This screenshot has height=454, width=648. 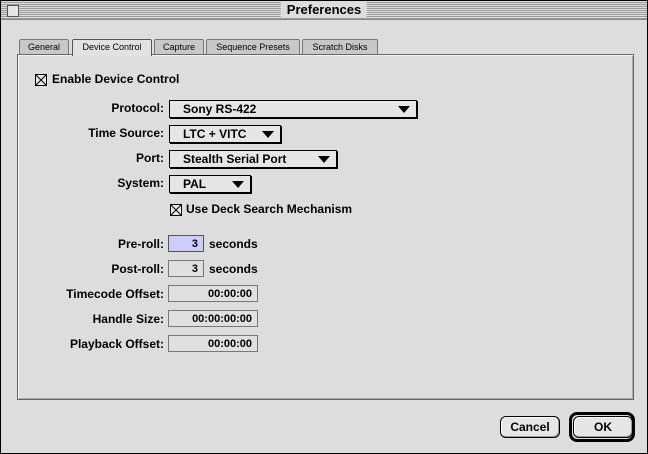 What do you see at coordinates (179, 47) in the screenshot?
I see `tab-capture: Capture` at bounding box center [179, 47].